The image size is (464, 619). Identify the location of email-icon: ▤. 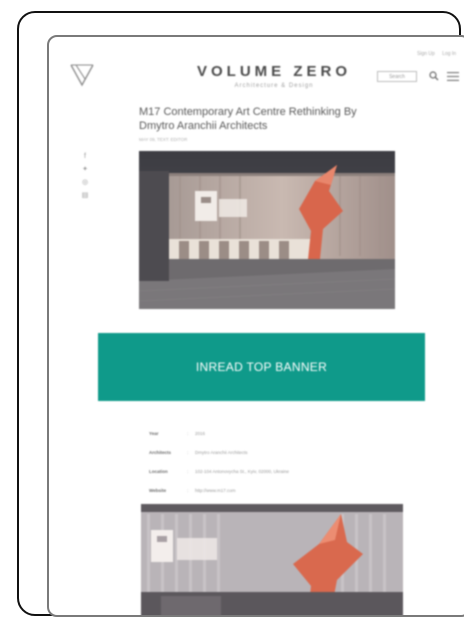
(85, 196).